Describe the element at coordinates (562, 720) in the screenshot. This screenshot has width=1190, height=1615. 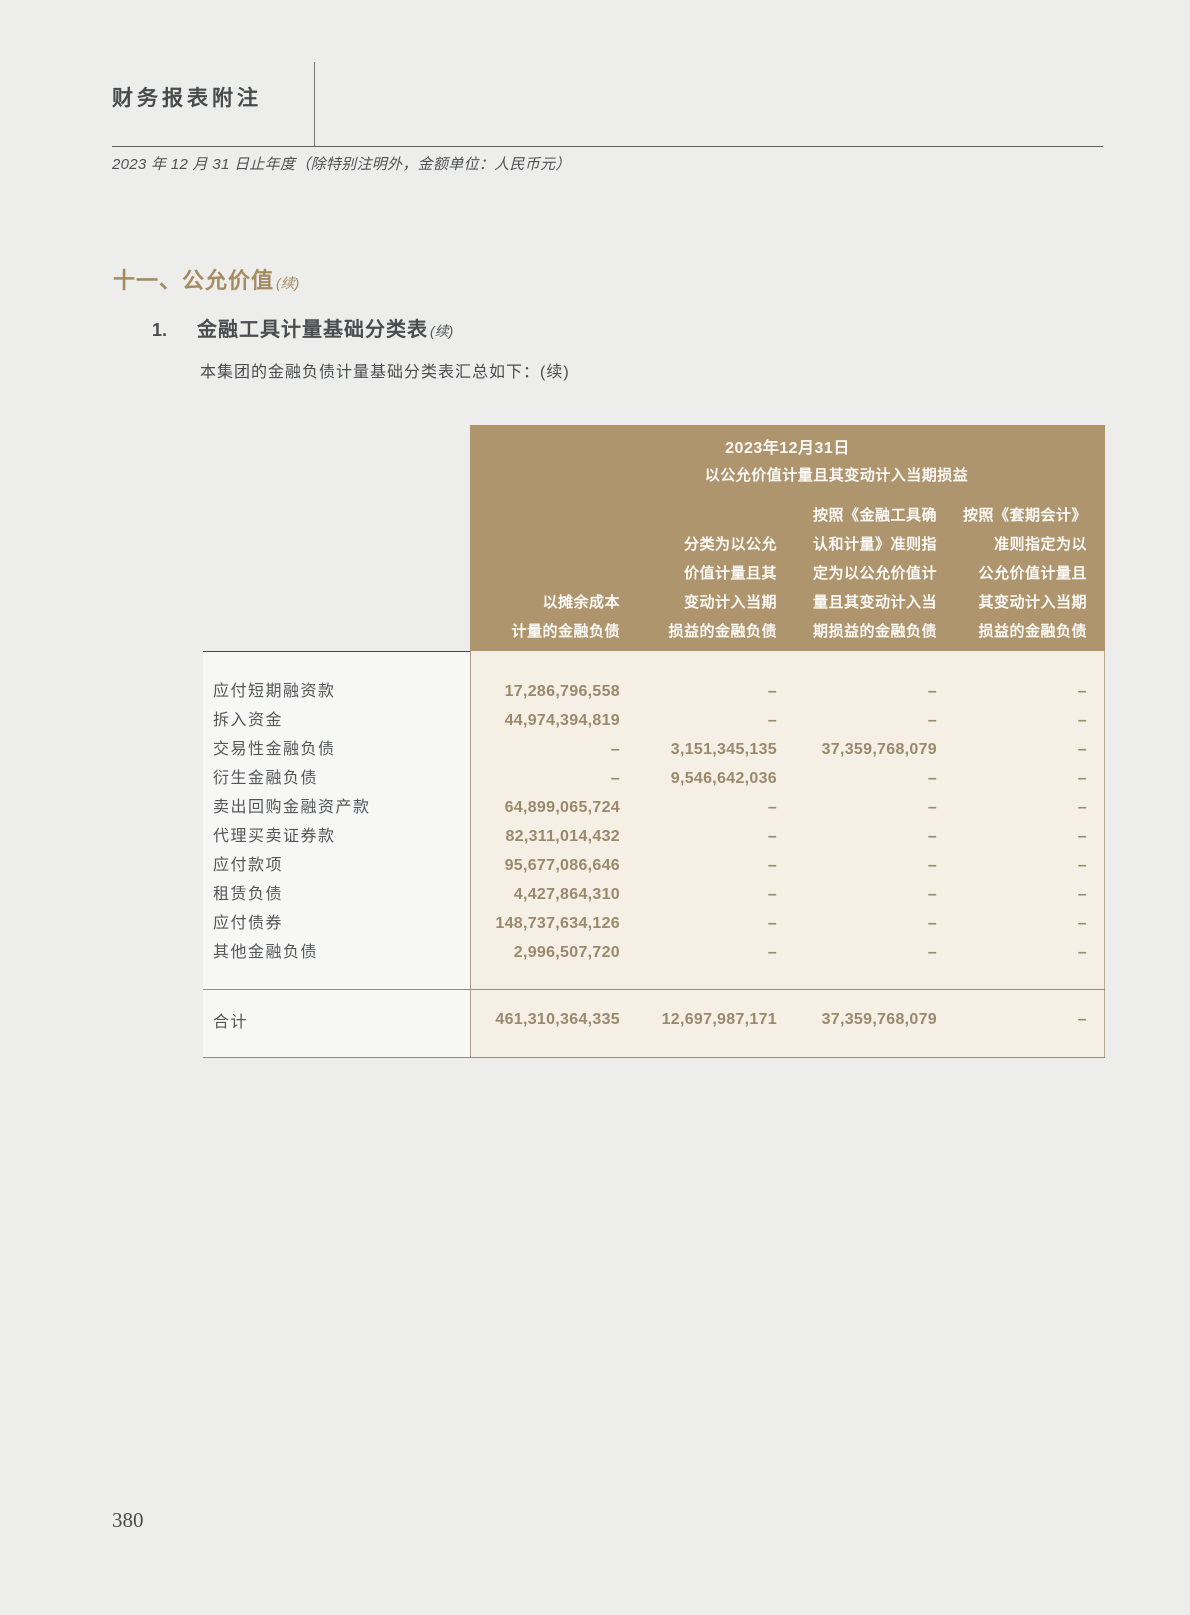
I see `cell-value: 44,974,394,819` at that location.